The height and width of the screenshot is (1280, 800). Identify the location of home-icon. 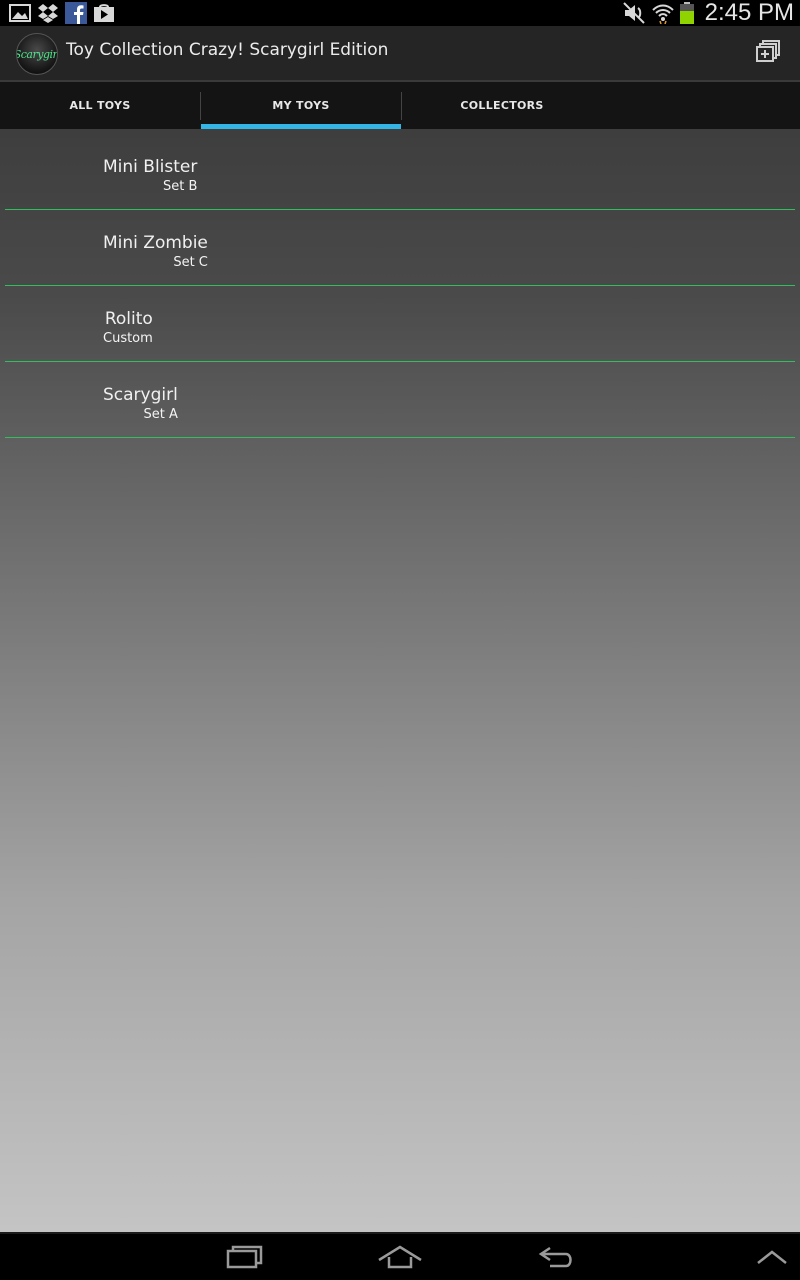
(400, 1259).